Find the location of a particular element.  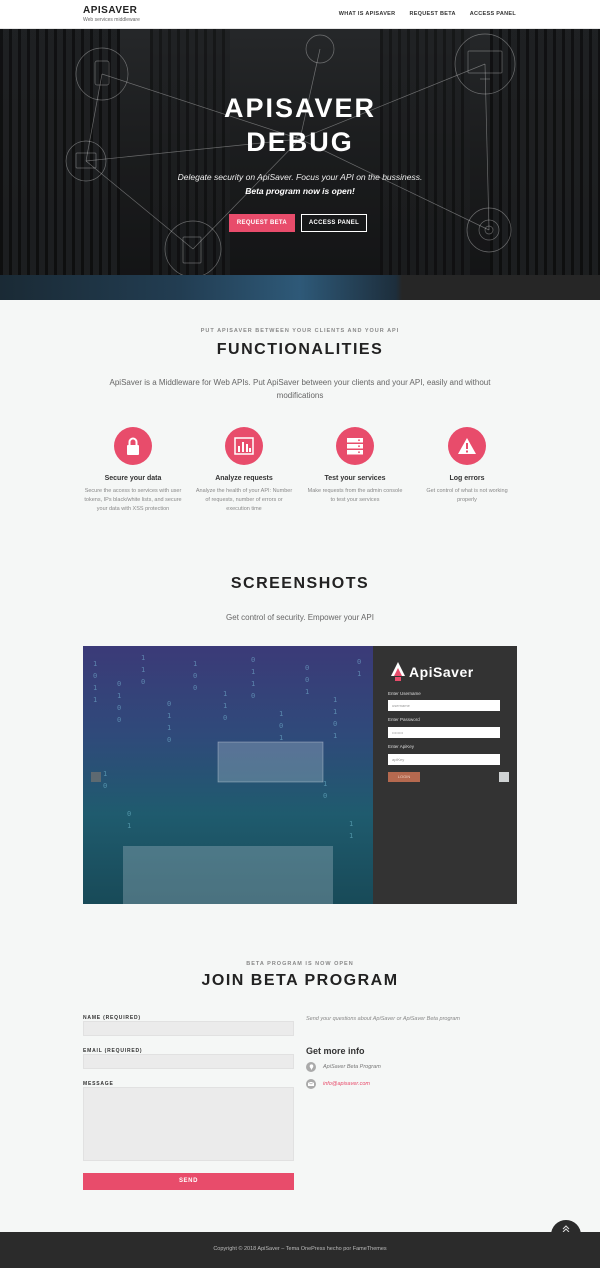

site-tagline: Web services middleware is located at coordinates (111, 20).